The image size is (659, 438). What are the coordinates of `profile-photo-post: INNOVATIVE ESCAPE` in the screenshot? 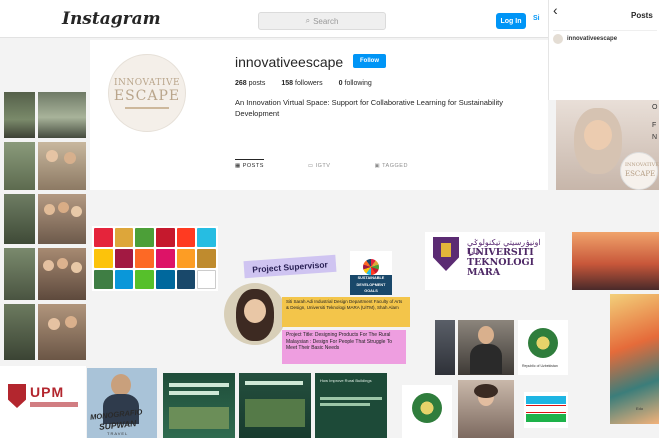 It's located at (607, 145).